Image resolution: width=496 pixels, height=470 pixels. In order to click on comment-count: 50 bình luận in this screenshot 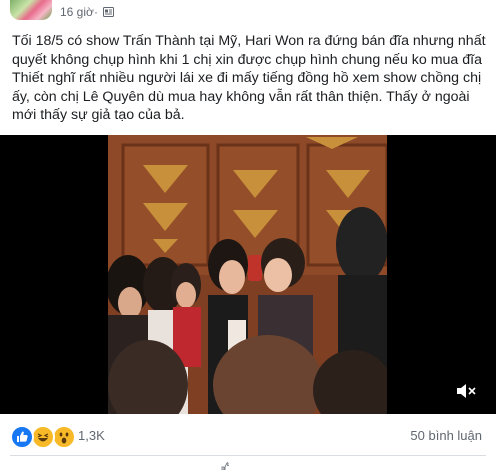, I will do `click(446, 435)`.